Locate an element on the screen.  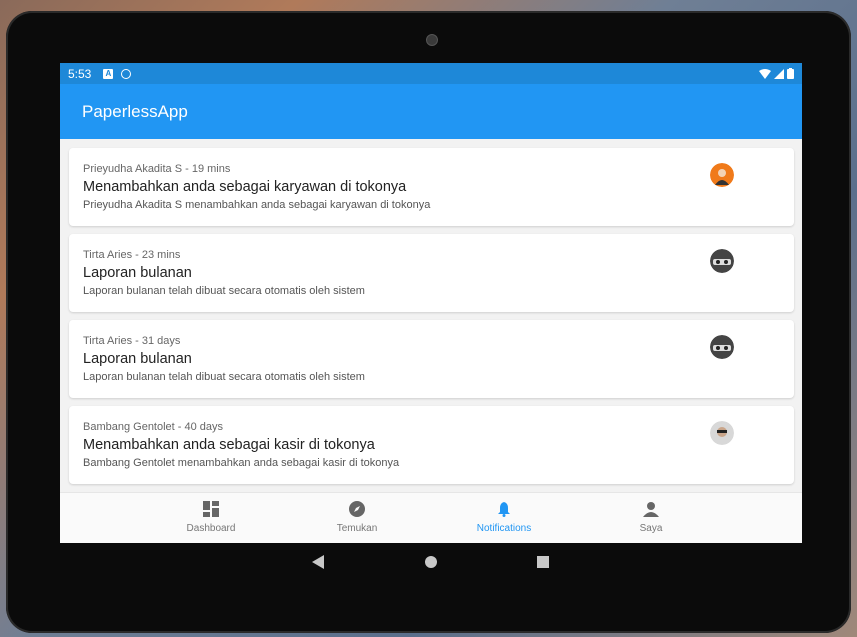
status-bar: 5:53 A is located at coordinates (431, 73).